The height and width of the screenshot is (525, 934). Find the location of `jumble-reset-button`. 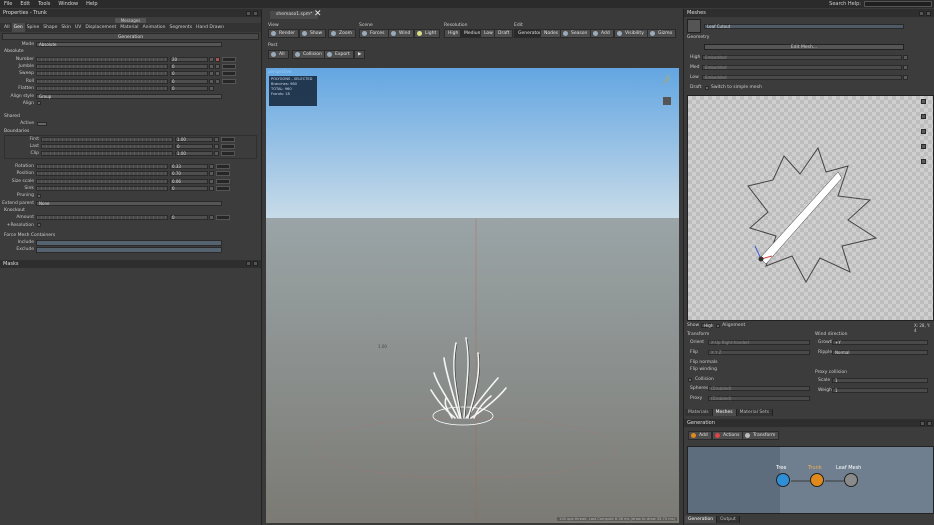

jumble-reset-button is located at coordinates (217, 66).